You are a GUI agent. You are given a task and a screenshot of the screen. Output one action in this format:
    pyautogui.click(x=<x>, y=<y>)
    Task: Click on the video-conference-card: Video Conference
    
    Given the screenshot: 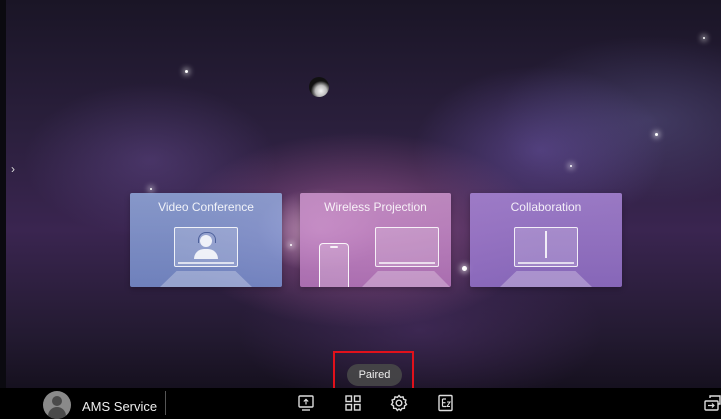 What is the action you would take?
    pyautogui.click(x=206, y=240)
    